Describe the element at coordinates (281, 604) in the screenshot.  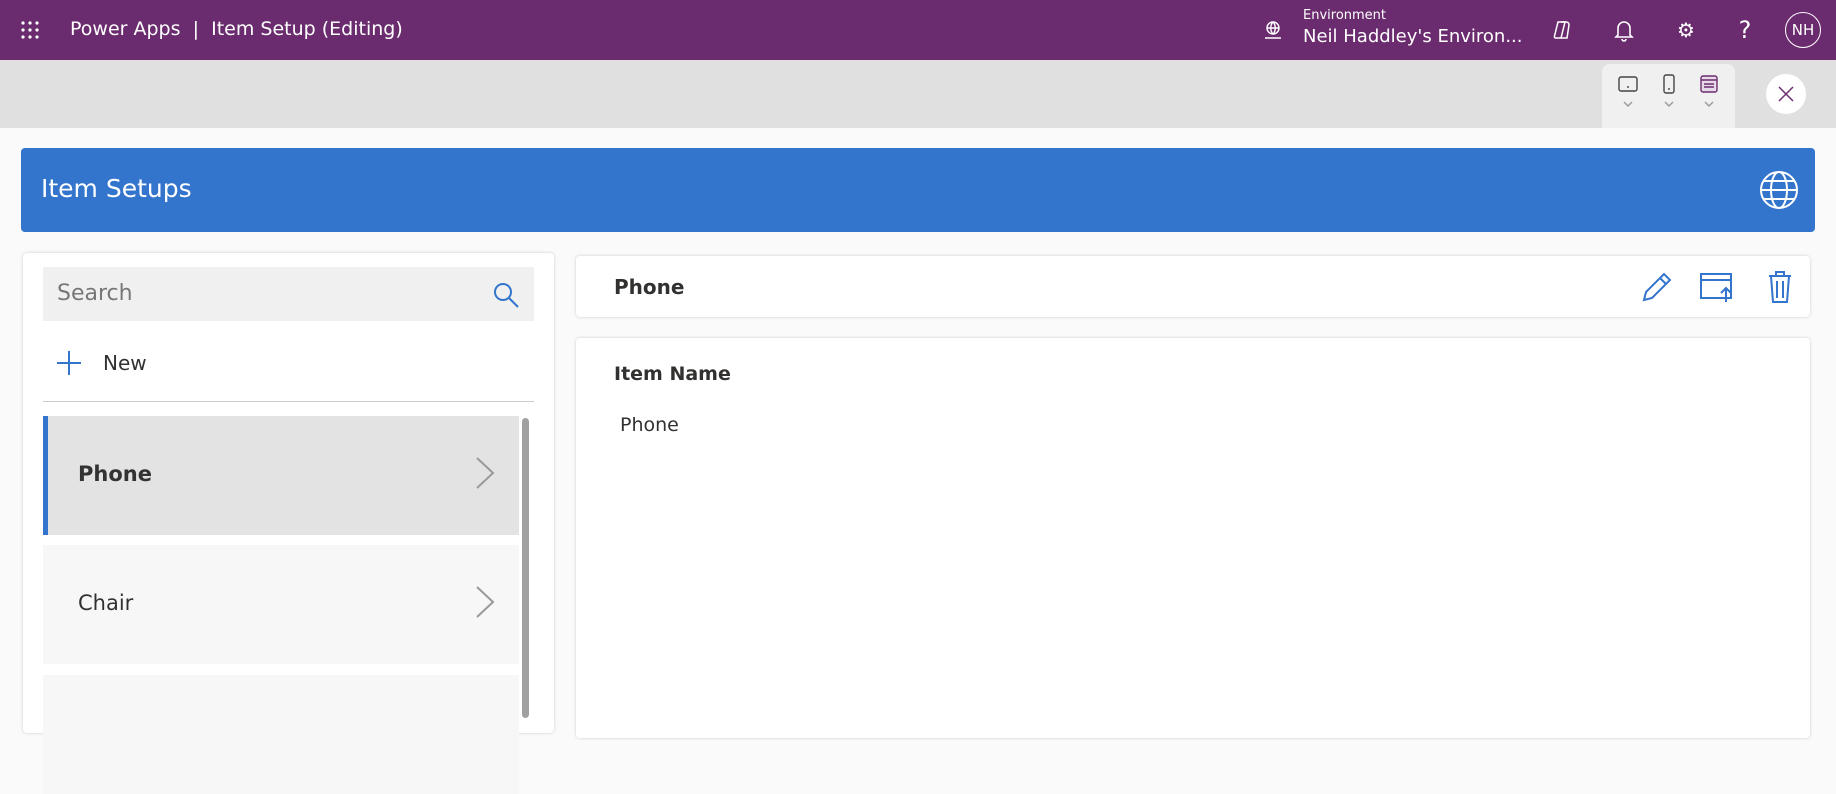
I see `list-item: Chair` at that location.